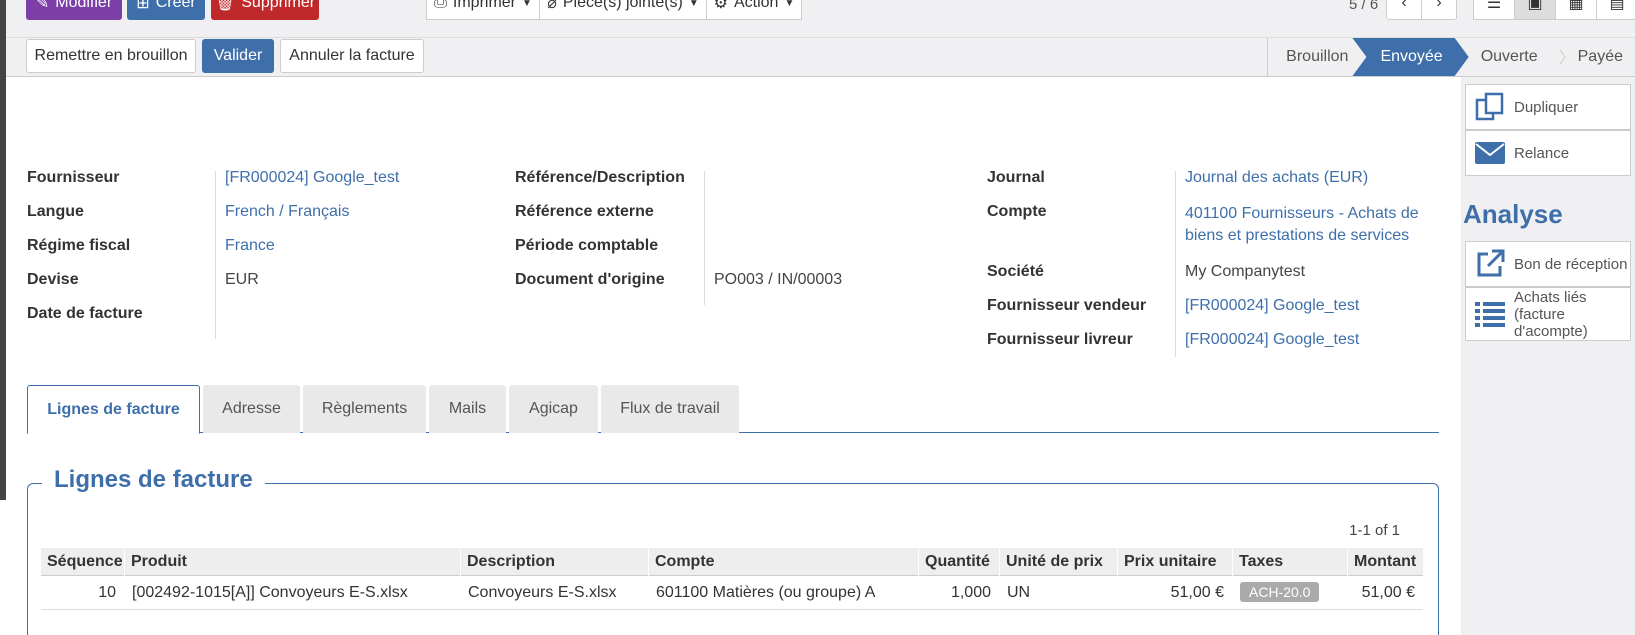 Image resolution: width=1635 pixels, height=635 pixels. I want to click on cell-taxes: ACH-20.0, so click(1289, 593).